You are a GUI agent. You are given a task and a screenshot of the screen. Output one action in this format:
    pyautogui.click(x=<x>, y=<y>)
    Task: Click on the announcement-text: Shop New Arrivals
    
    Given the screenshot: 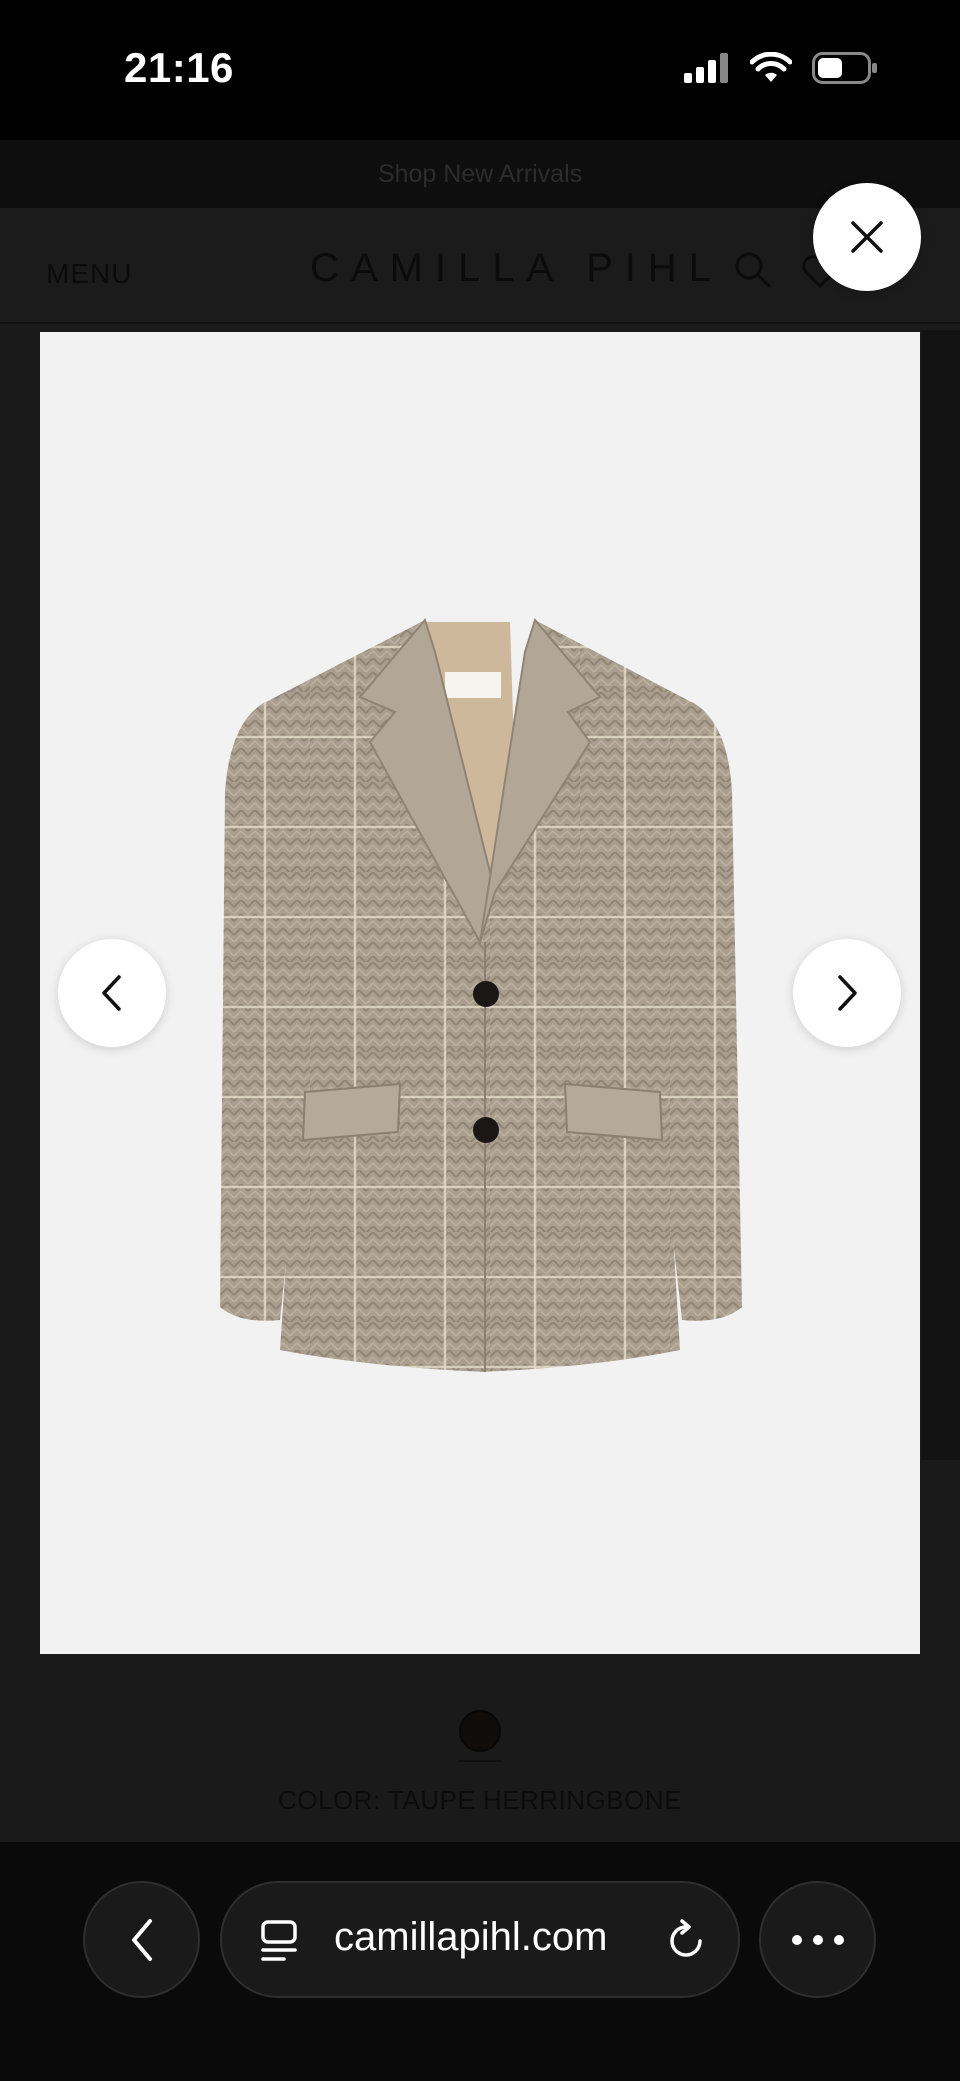 What is the action you would take?
    pyautogui.click(x=480, y=174)
    